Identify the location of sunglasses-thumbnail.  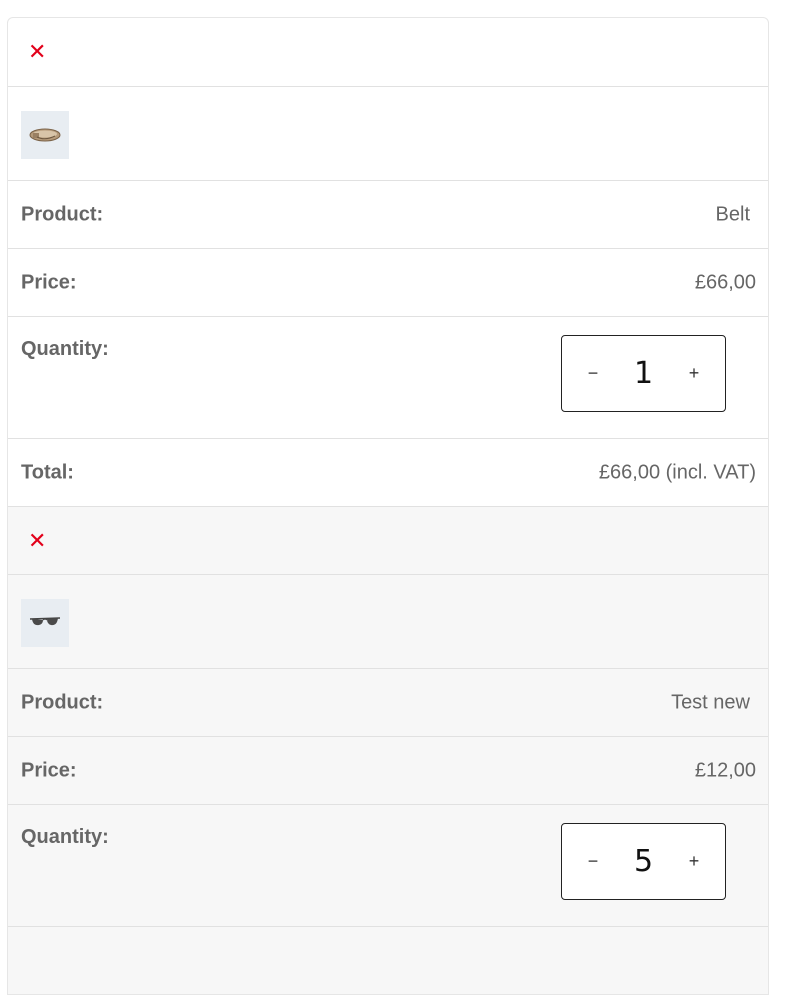
(45, 623).